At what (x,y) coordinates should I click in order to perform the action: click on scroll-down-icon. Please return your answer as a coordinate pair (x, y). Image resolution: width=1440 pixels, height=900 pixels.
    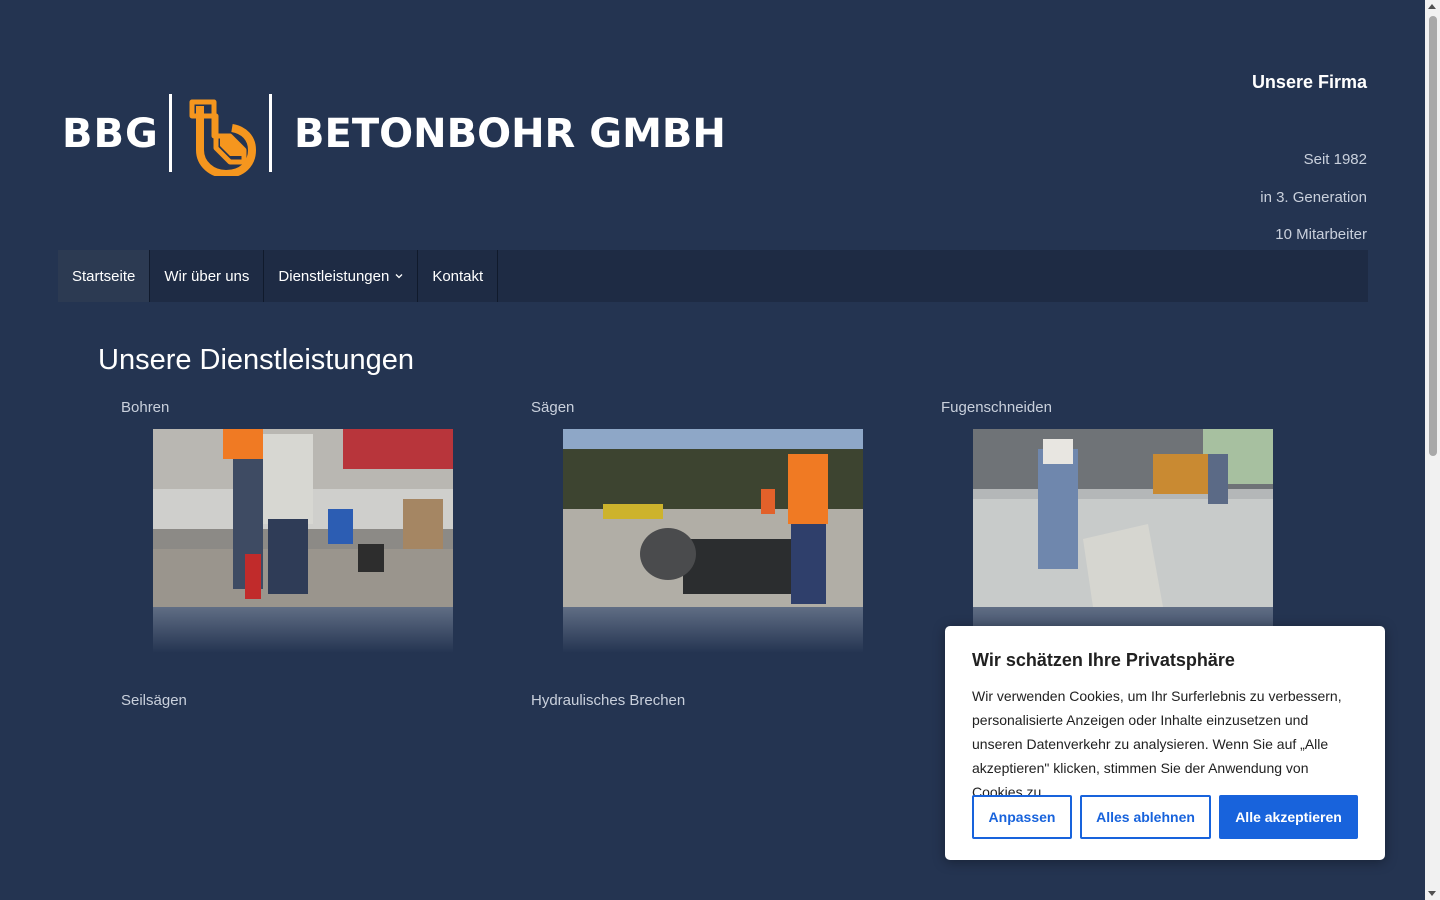
    Looking at the image, I should click on (1432, 893).